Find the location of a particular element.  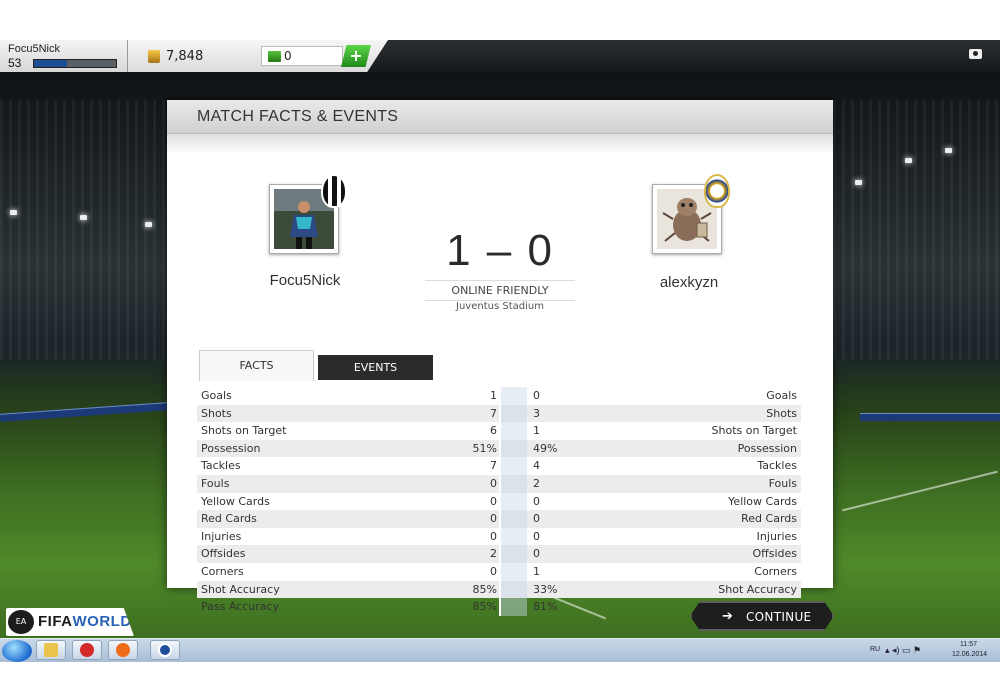

real-madrid-badge-icon is located at coordinates (717, 191).